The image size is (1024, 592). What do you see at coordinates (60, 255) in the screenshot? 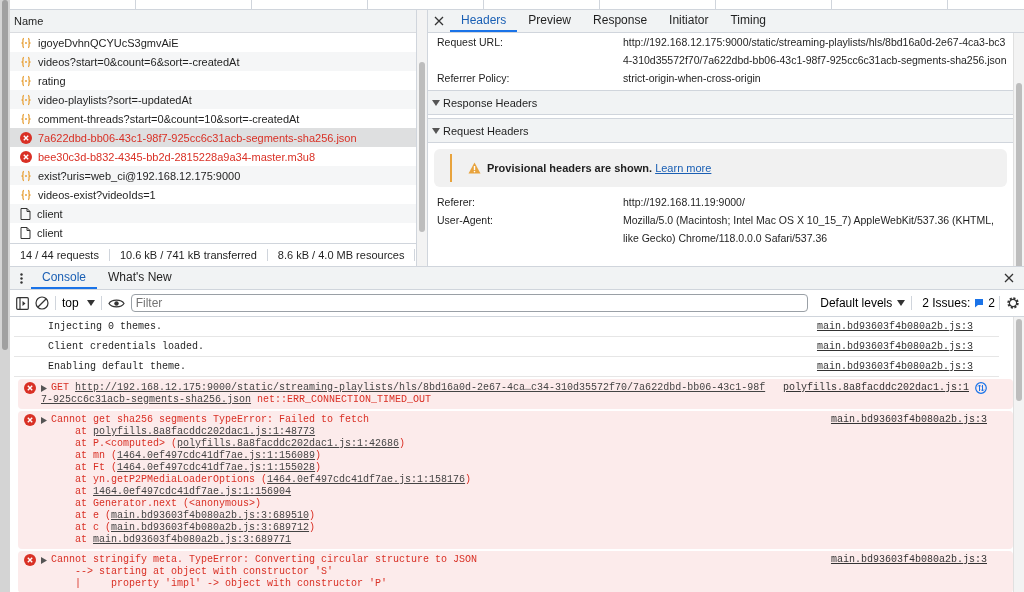
I see `status-text: 14 / 44 requests` at bounding box center [60, 255].